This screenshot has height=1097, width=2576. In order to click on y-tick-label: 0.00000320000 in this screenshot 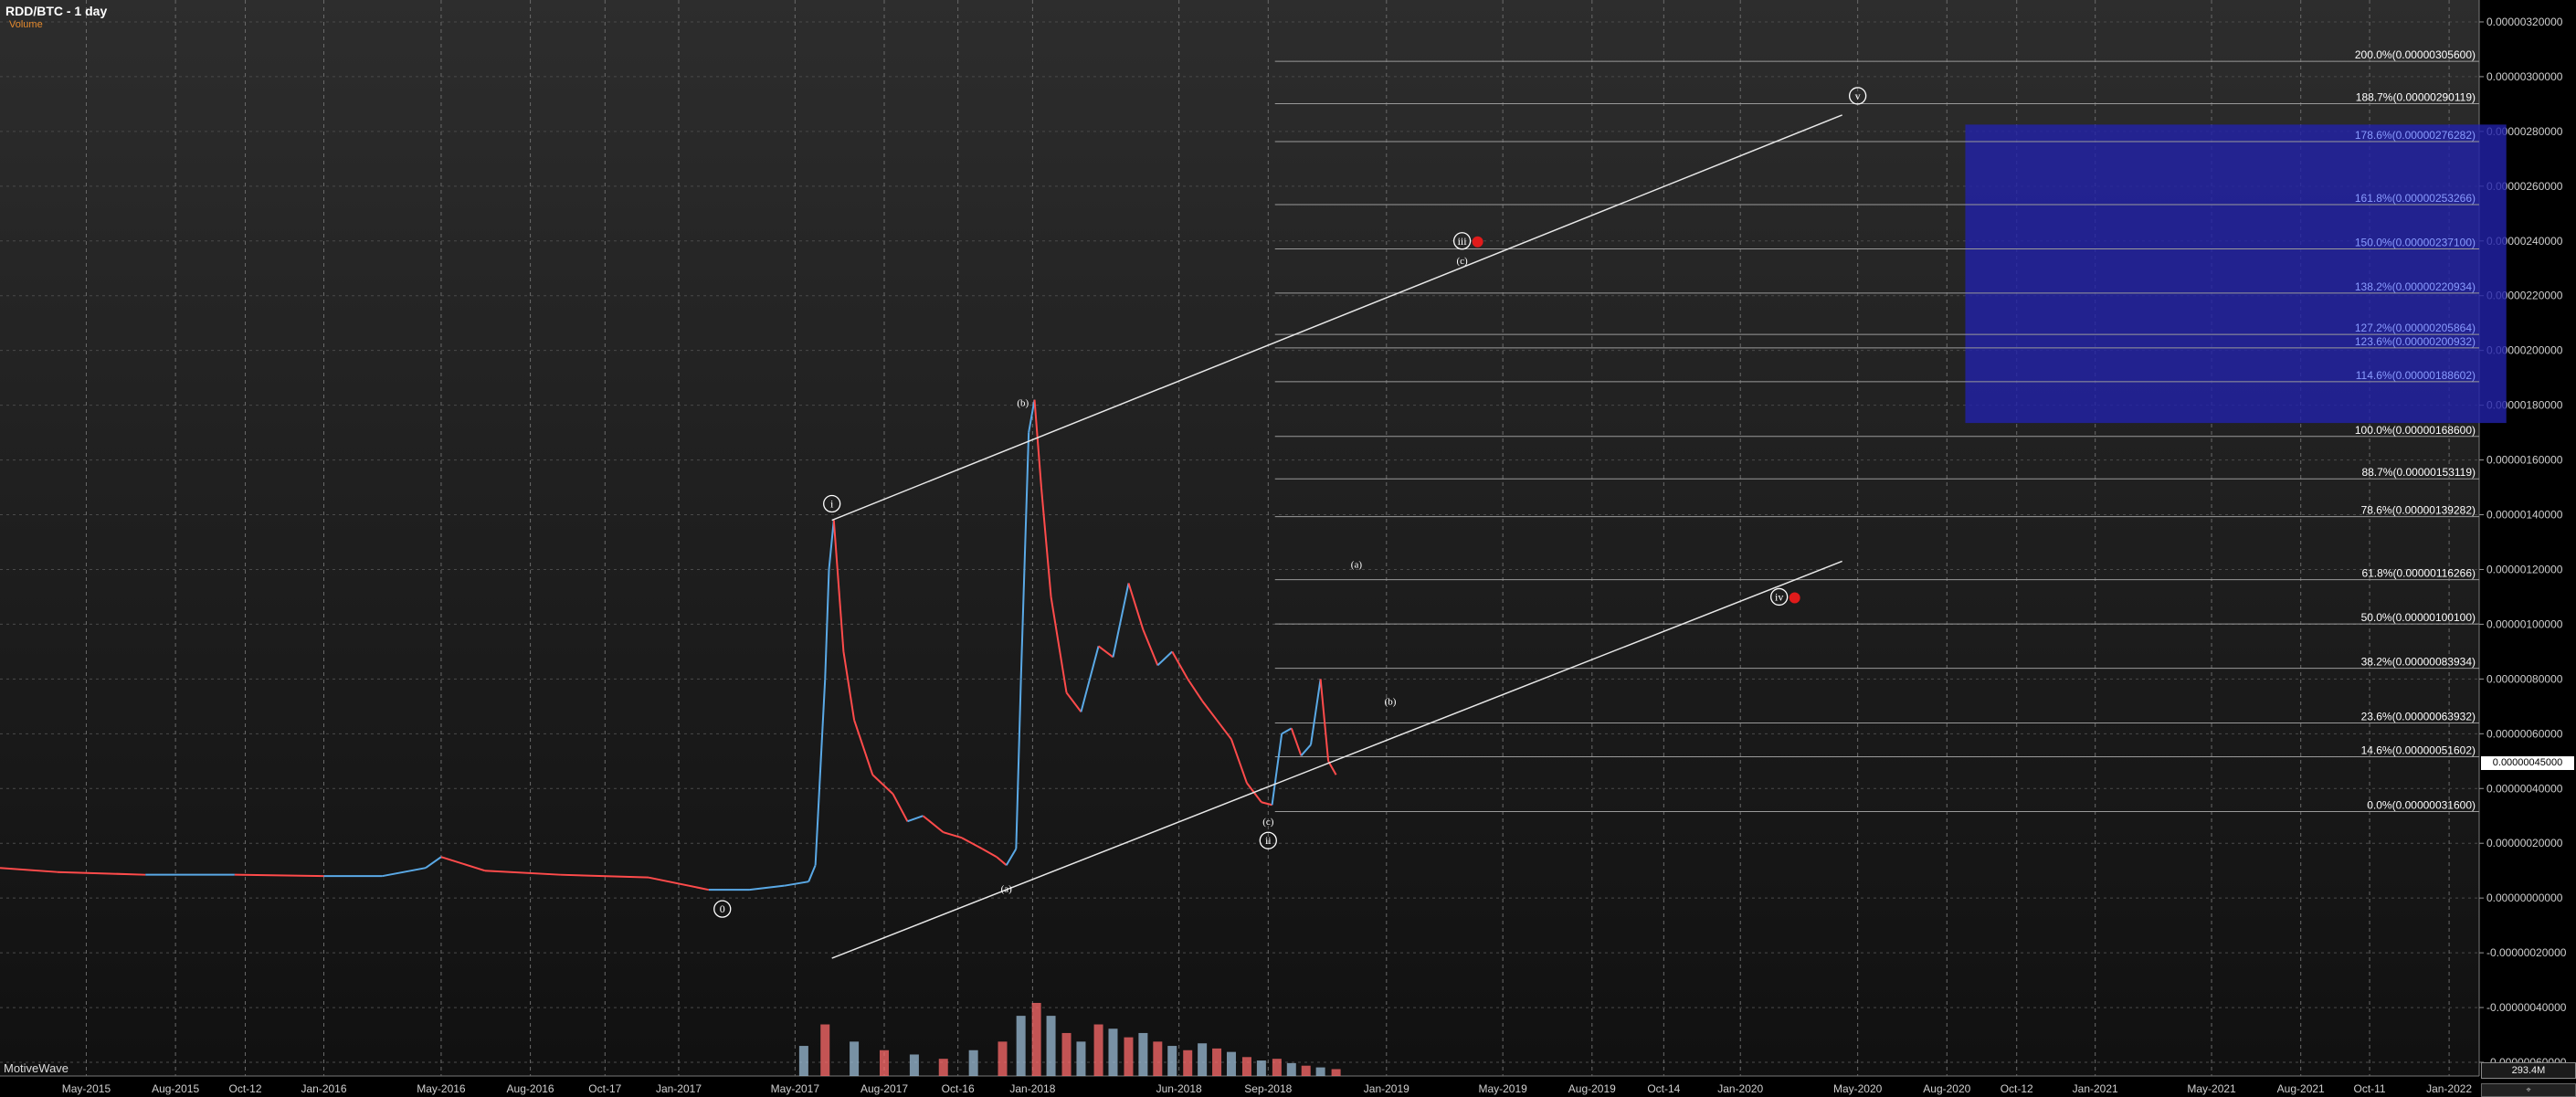, I will do `click(2524, 22)`.